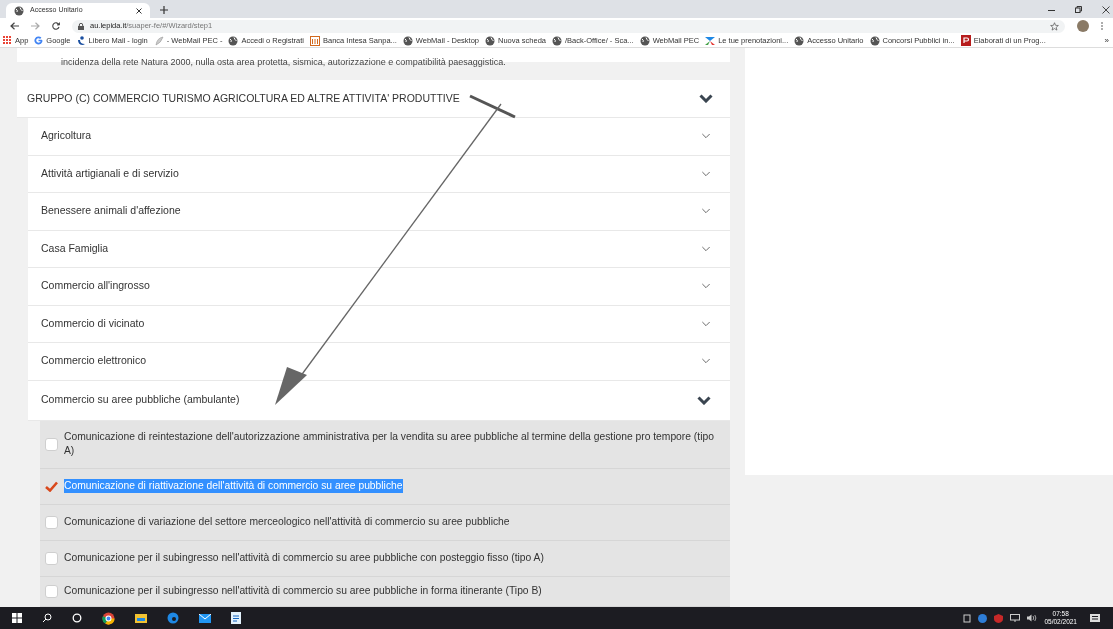 This screenshot has width=1113, height=629. I want to click on accordion-header: Commercio all'ingrosso, so click(379, 287).